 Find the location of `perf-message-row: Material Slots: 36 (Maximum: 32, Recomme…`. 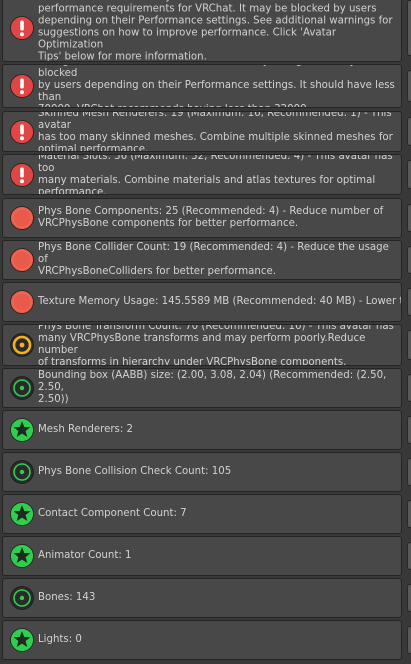

perf-message-row: Material Slots: 36 (Maximum: 32, Recomme… is located at coordinates (202, 174).